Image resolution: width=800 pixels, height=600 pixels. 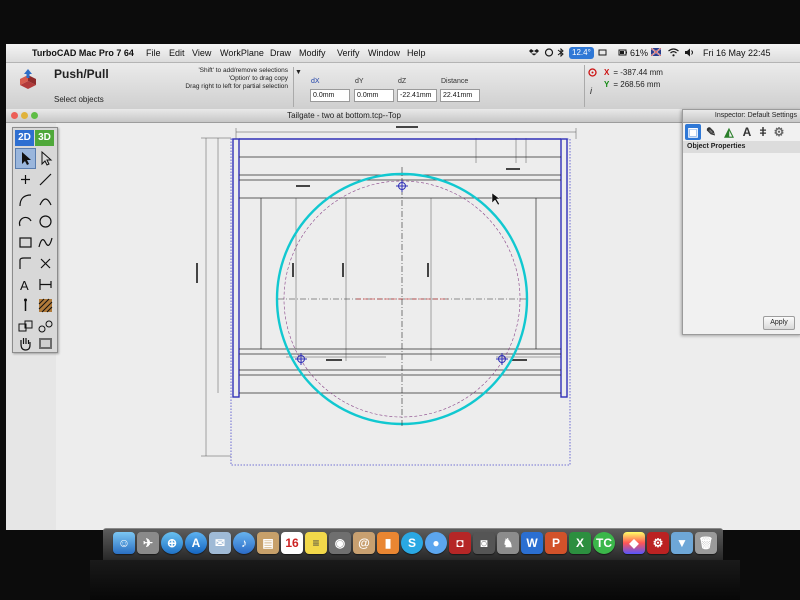 What do you see at coordinates (25, 305) in the screenshot?
I see `insert-point-icon` at bounding box center [25, 305].